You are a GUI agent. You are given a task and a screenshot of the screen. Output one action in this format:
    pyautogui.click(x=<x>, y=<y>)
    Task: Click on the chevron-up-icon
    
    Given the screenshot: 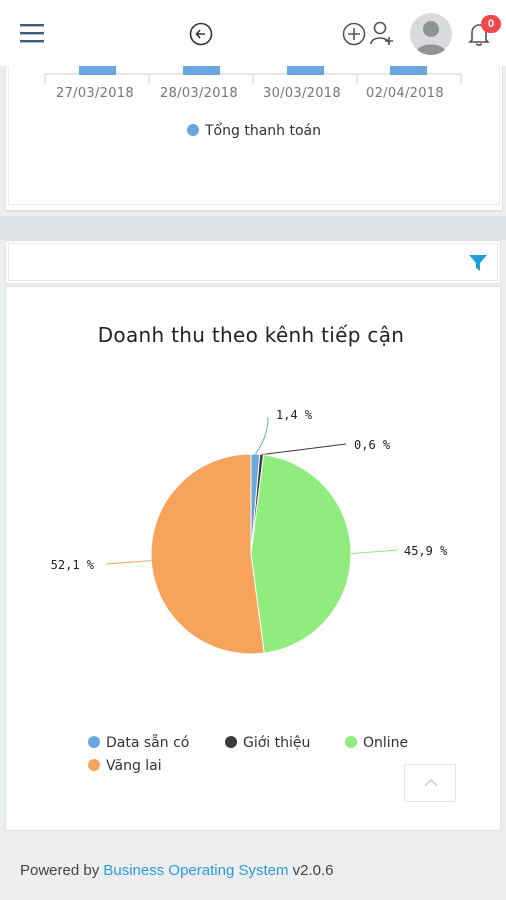 What is the action you would take?
    pyautogui.click(x=431, y=783)
    